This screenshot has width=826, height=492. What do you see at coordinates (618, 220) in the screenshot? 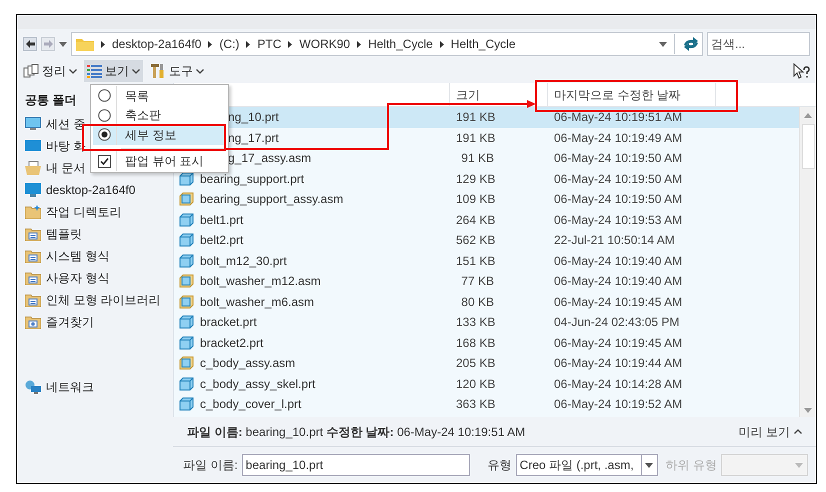
I see `file-date: 06-May-24 10:19:53 AM` at bounding box center [618, 220].